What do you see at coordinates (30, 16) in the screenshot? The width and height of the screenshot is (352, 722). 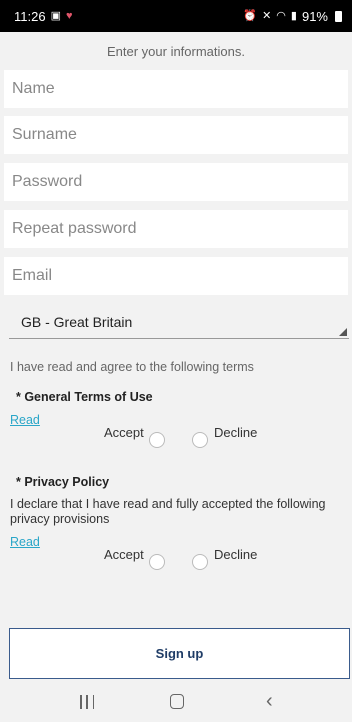 I see `status-time: 11:26` at bounding box center [30, 16].